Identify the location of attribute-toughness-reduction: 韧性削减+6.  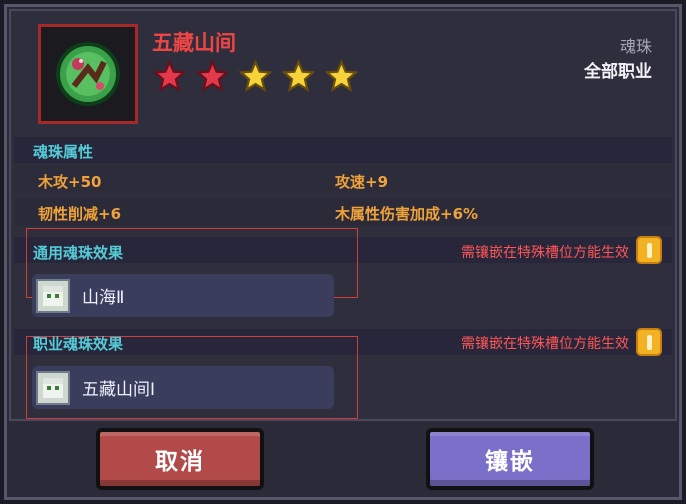
(80, 214).